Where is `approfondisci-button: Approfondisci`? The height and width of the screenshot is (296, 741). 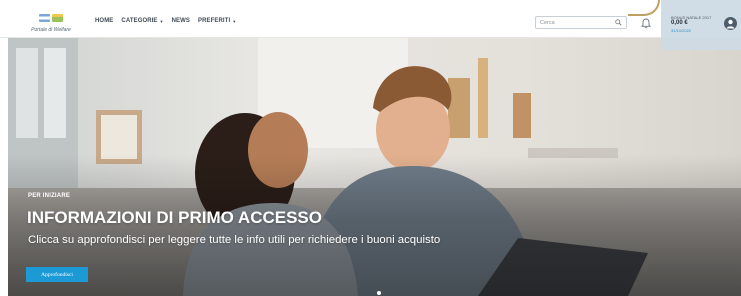 approfondisci-button: Approfondisci is located at coordinates (57, 274).